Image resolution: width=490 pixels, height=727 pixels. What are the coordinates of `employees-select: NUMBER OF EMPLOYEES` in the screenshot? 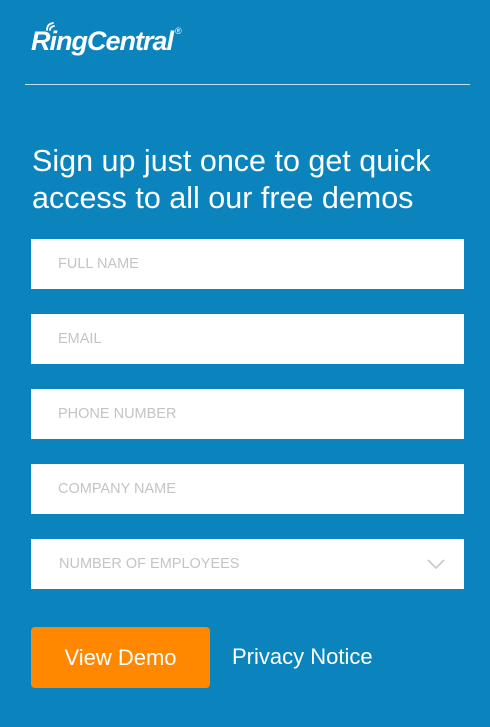 It's located at (247, 564).